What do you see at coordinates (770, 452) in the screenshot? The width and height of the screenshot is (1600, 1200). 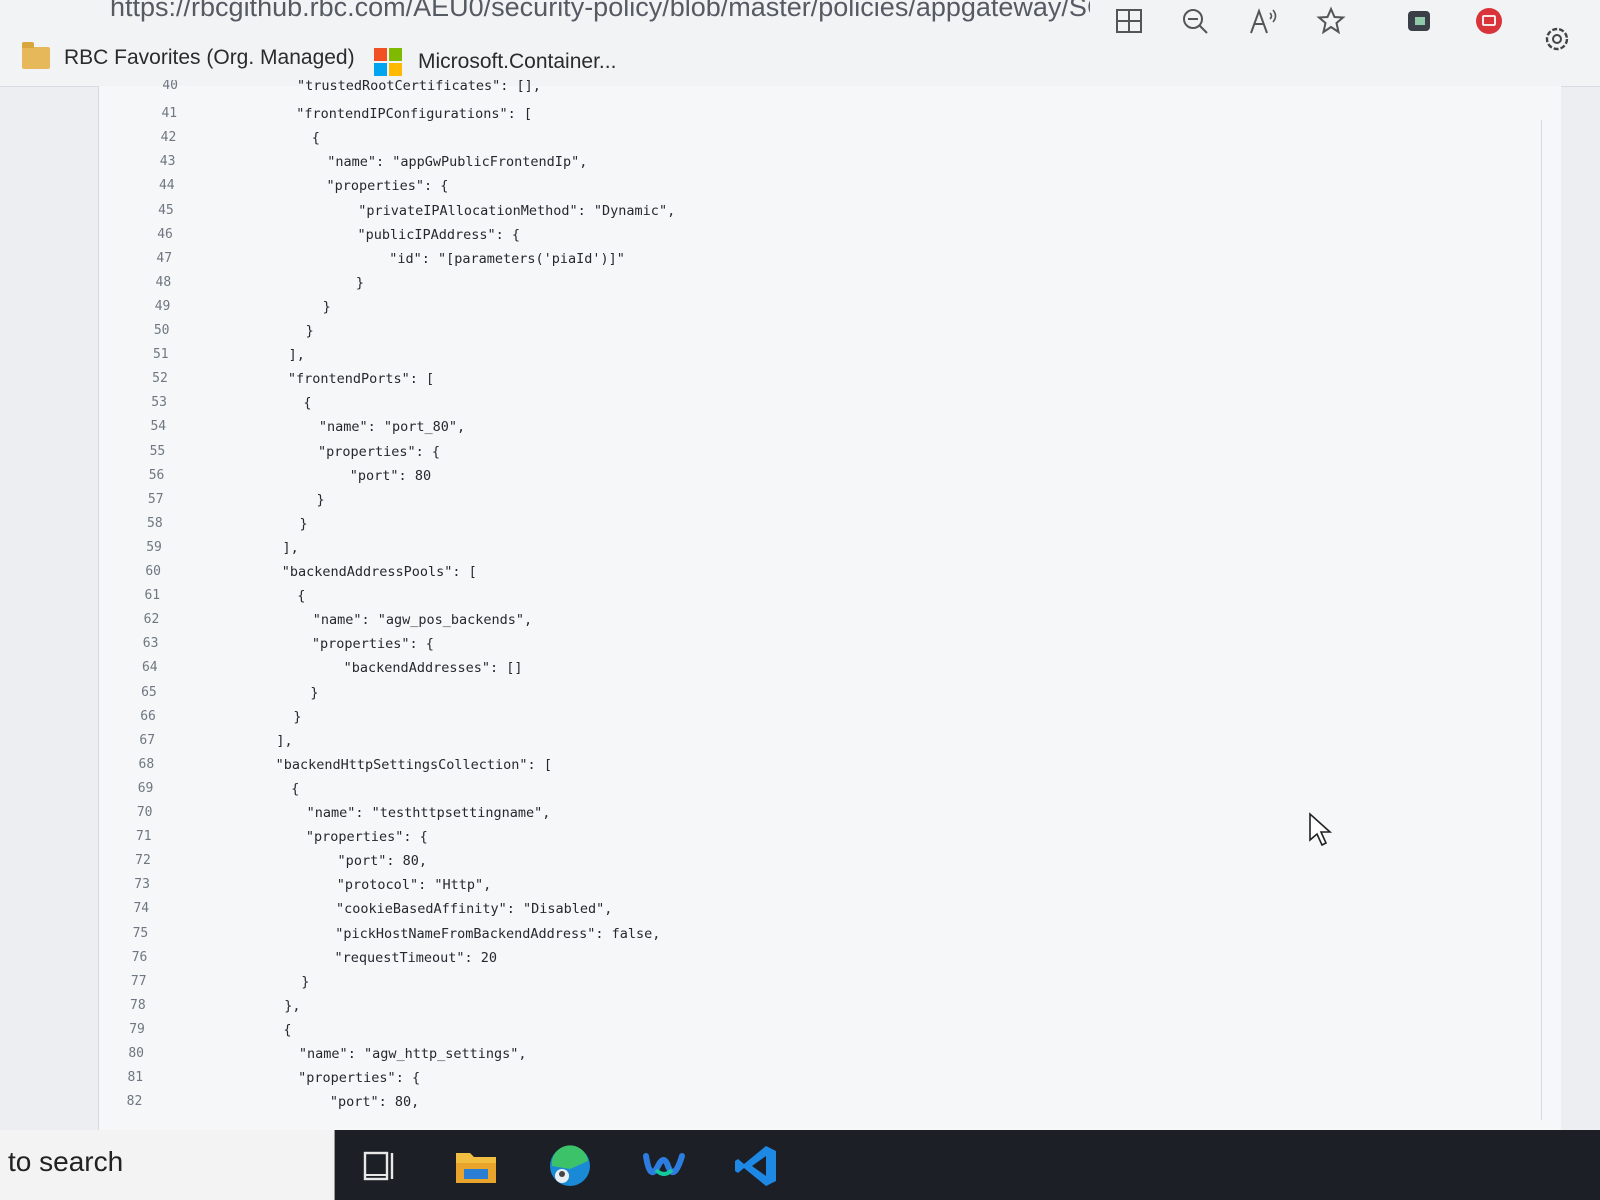 I see `code-line: 55 "properties": {` at bounding box center [770, 452].